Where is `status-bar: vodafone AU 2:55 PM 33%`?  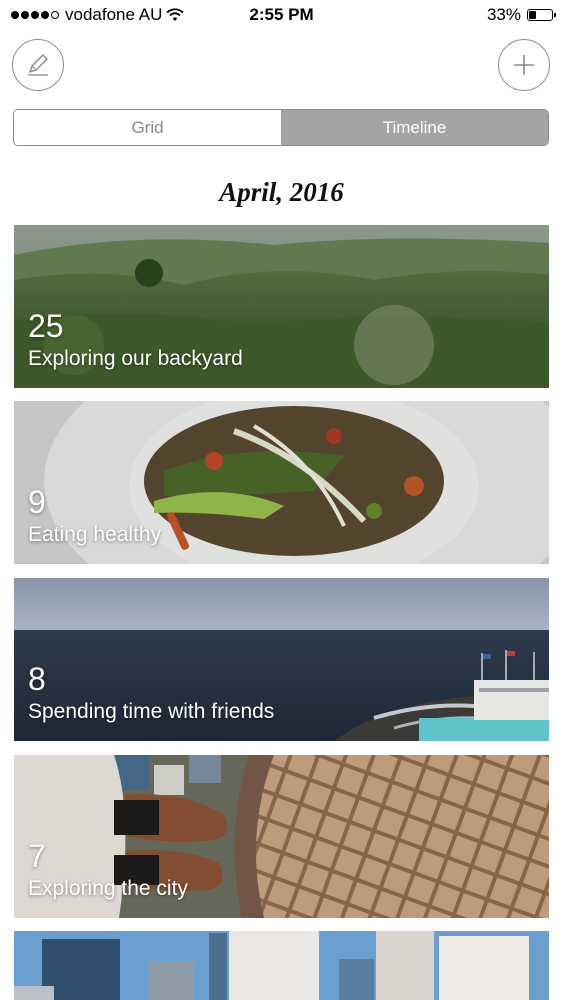
status-bar: vodafone AU 2:55 PM 33% is located at coordinates (281, 15).